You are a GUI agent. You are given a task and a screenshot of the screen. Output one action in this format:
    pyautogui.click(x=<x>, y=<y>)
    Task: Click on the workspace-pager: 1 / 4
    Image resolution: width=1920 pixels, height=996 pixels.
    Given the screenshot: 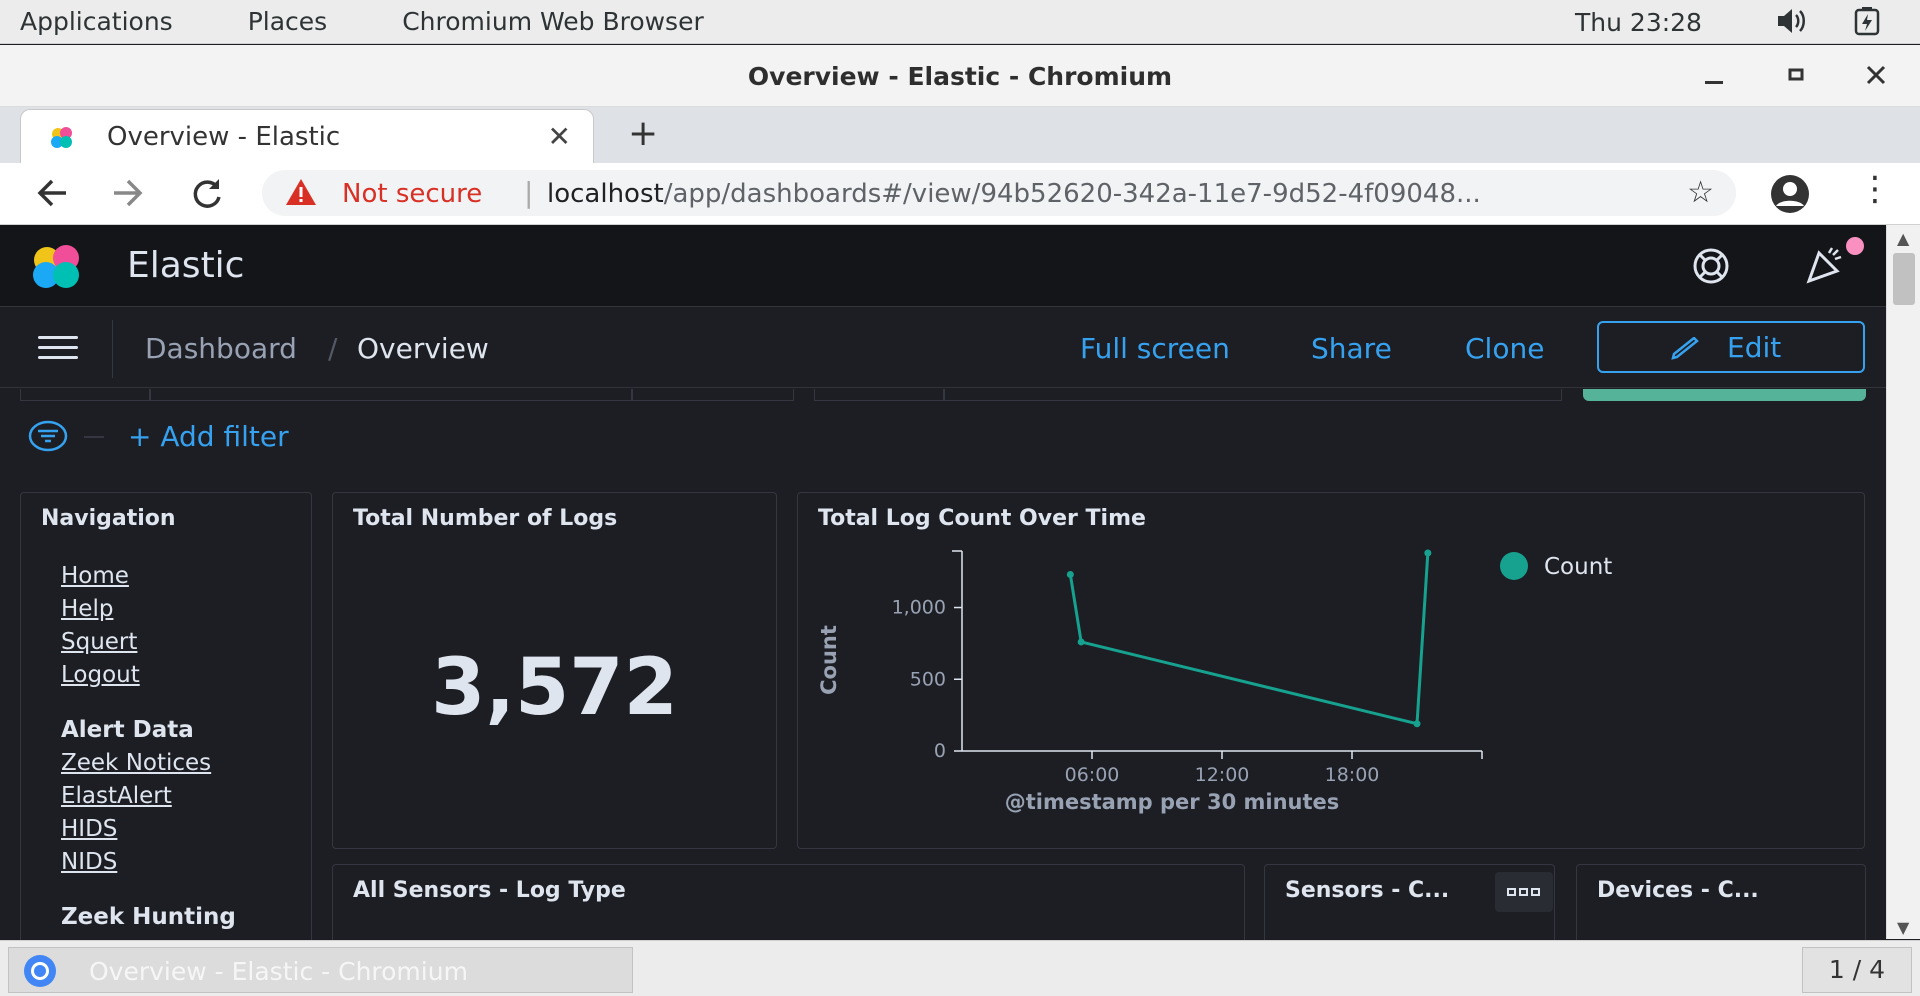 What is the action you would take?
    pyautogui.click(x=1857, y=970)
    